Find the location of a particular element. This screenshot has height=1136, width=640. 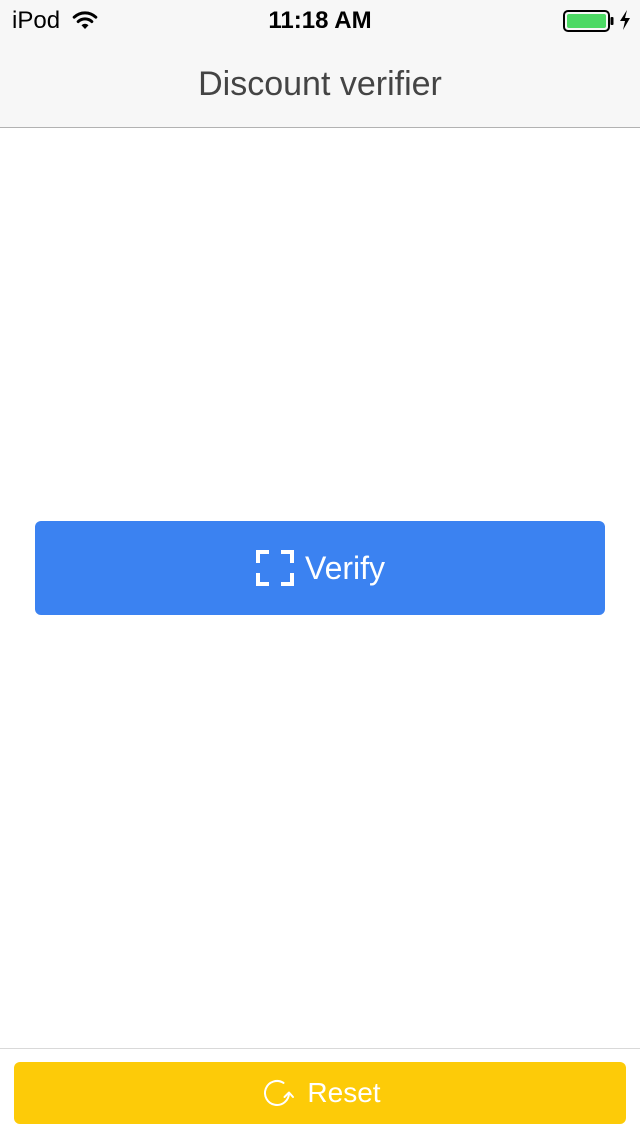

verify-button-label: Verify is located at coordinates (345, 568).